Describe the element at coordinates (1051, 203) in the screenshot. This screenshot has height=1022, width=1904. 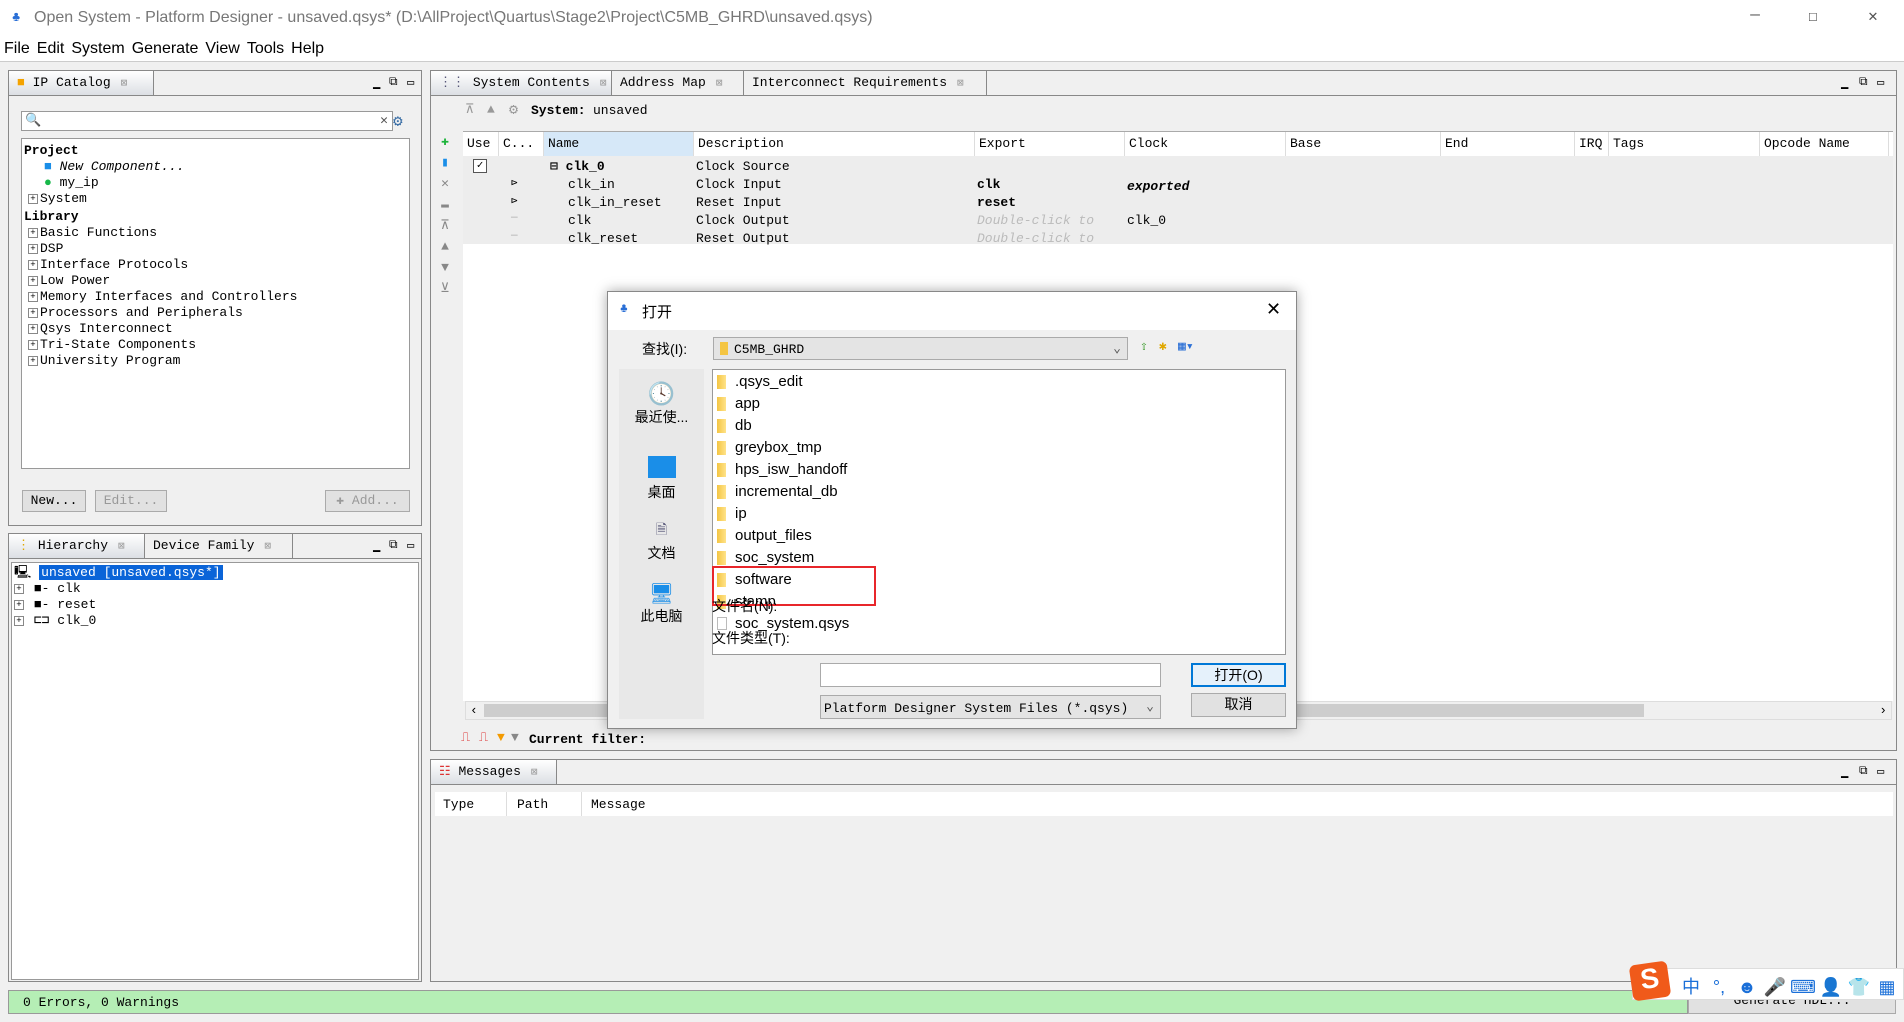
I see `row-export: reset` at that location.